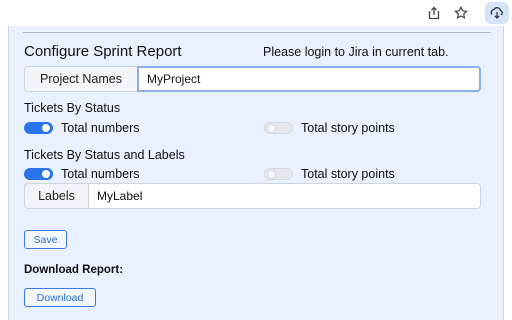 Image resolution: width=512 pixels, height=320 pixels. I want to click on status-story-points-toggle, so click(278, 128).